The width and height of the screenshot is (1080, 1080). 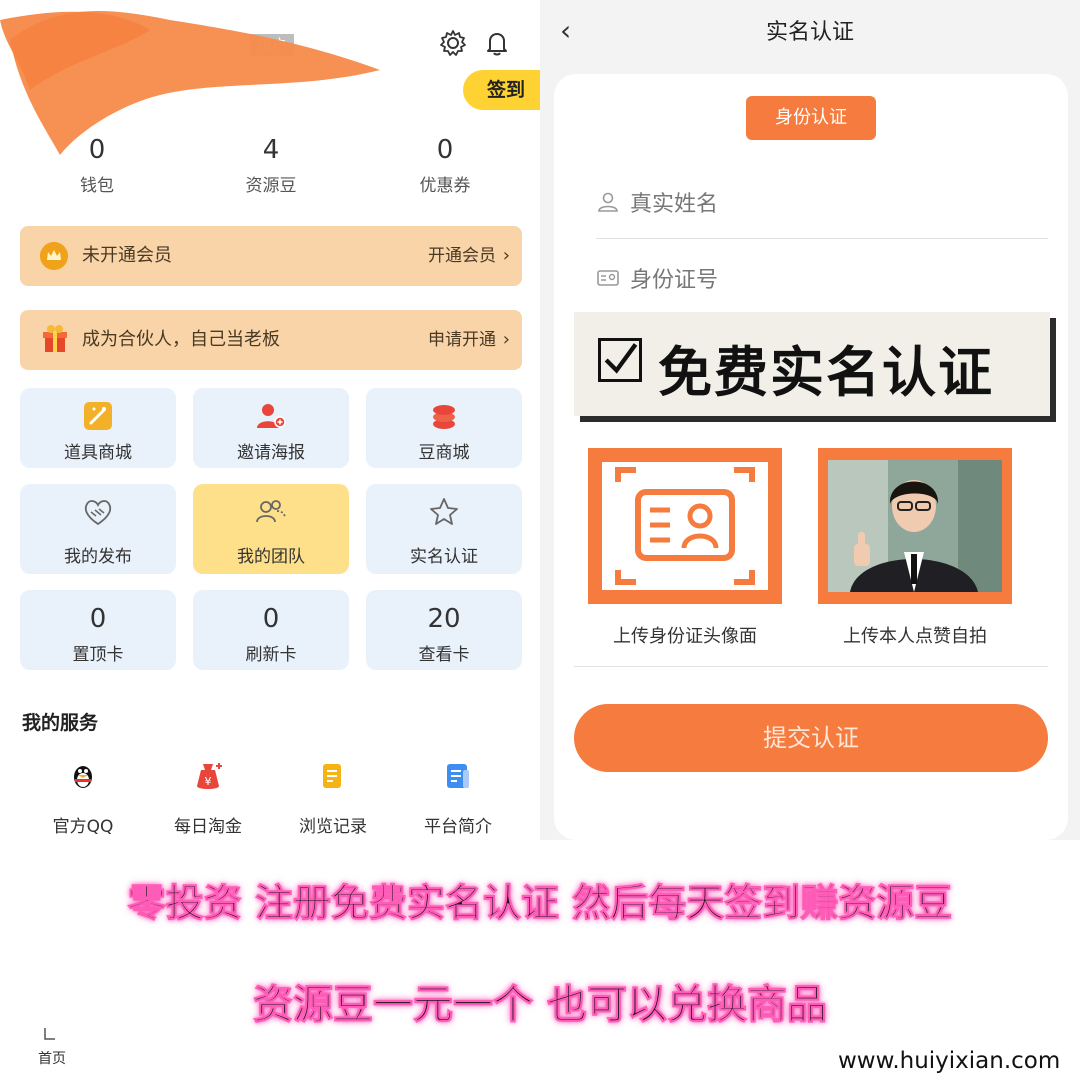 I want to click on upload-id-card-button, so click(x=685, y=526).